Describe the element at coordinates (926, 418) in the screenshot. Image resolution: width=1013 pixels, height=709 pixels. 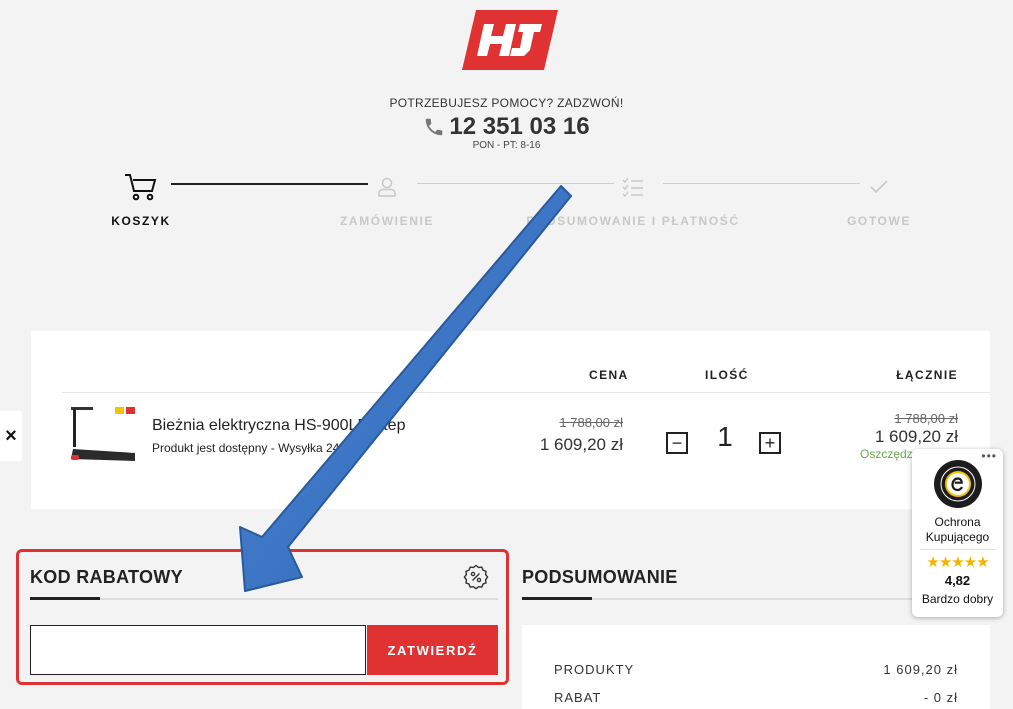
I see `total-price-old: 1 788,00 zł` at that location.